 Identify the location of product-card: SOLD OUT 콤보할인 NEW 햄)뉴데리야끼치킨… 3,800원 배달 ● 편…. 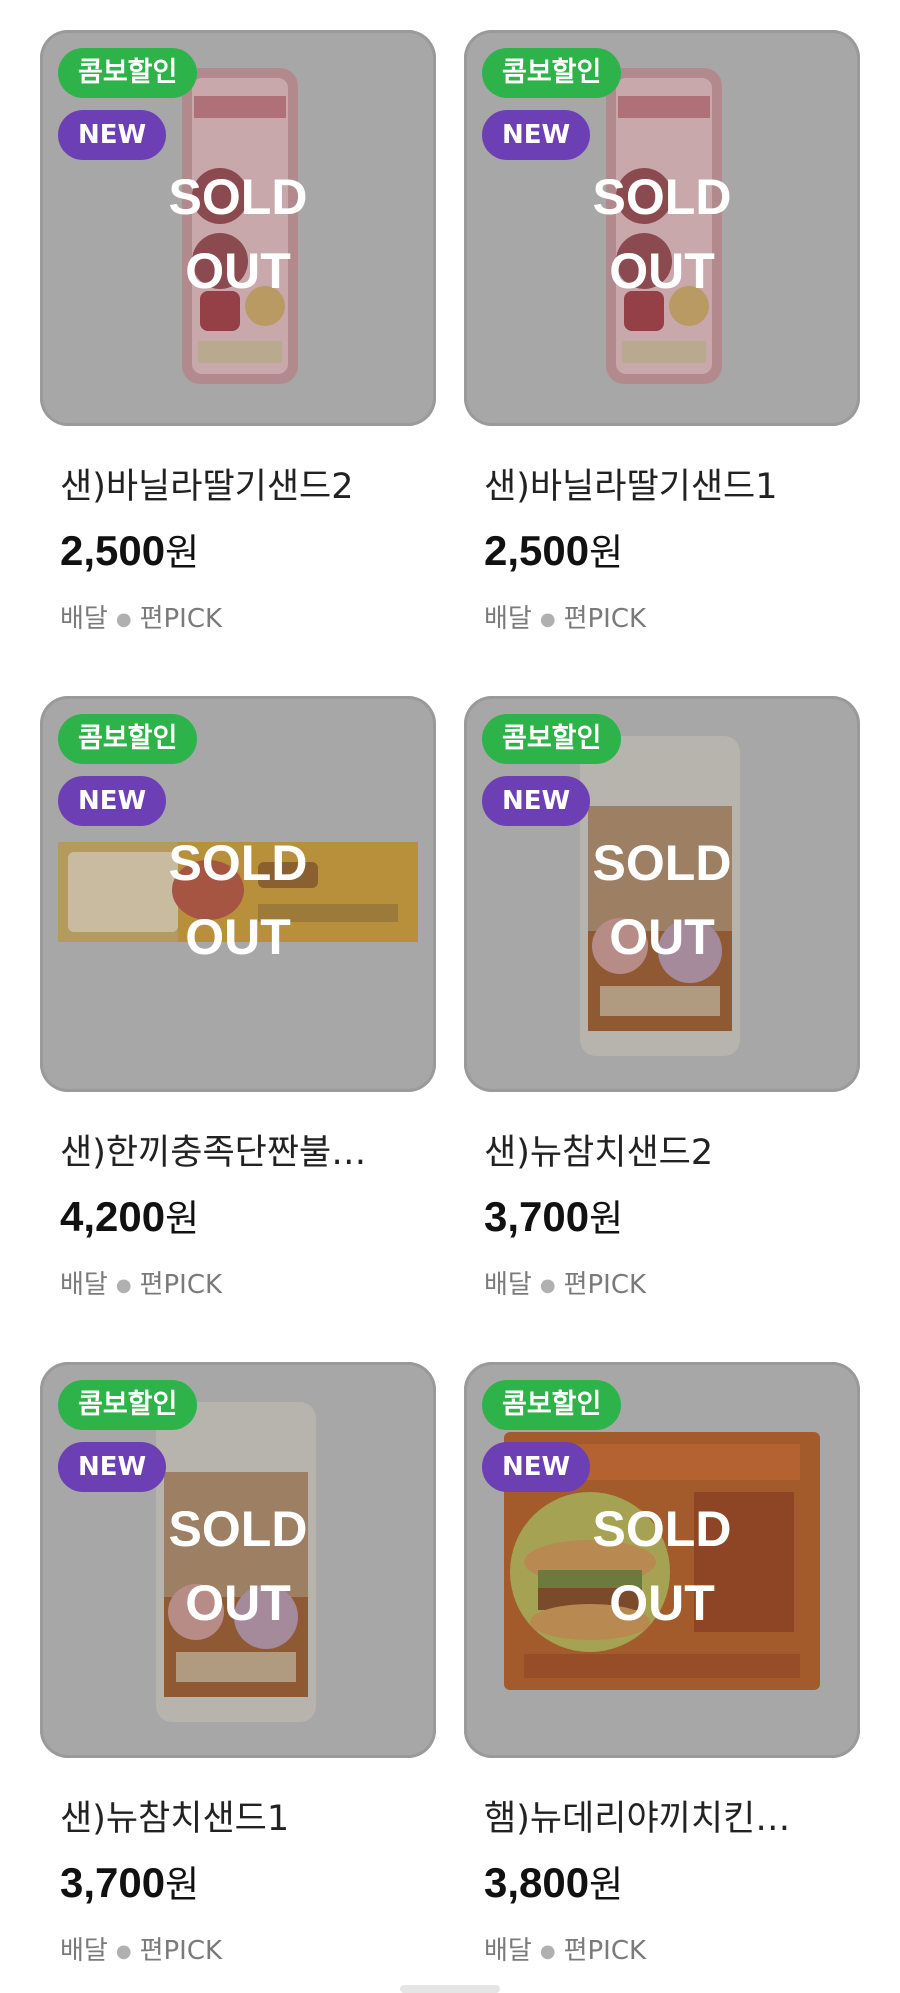
(662, 1677).